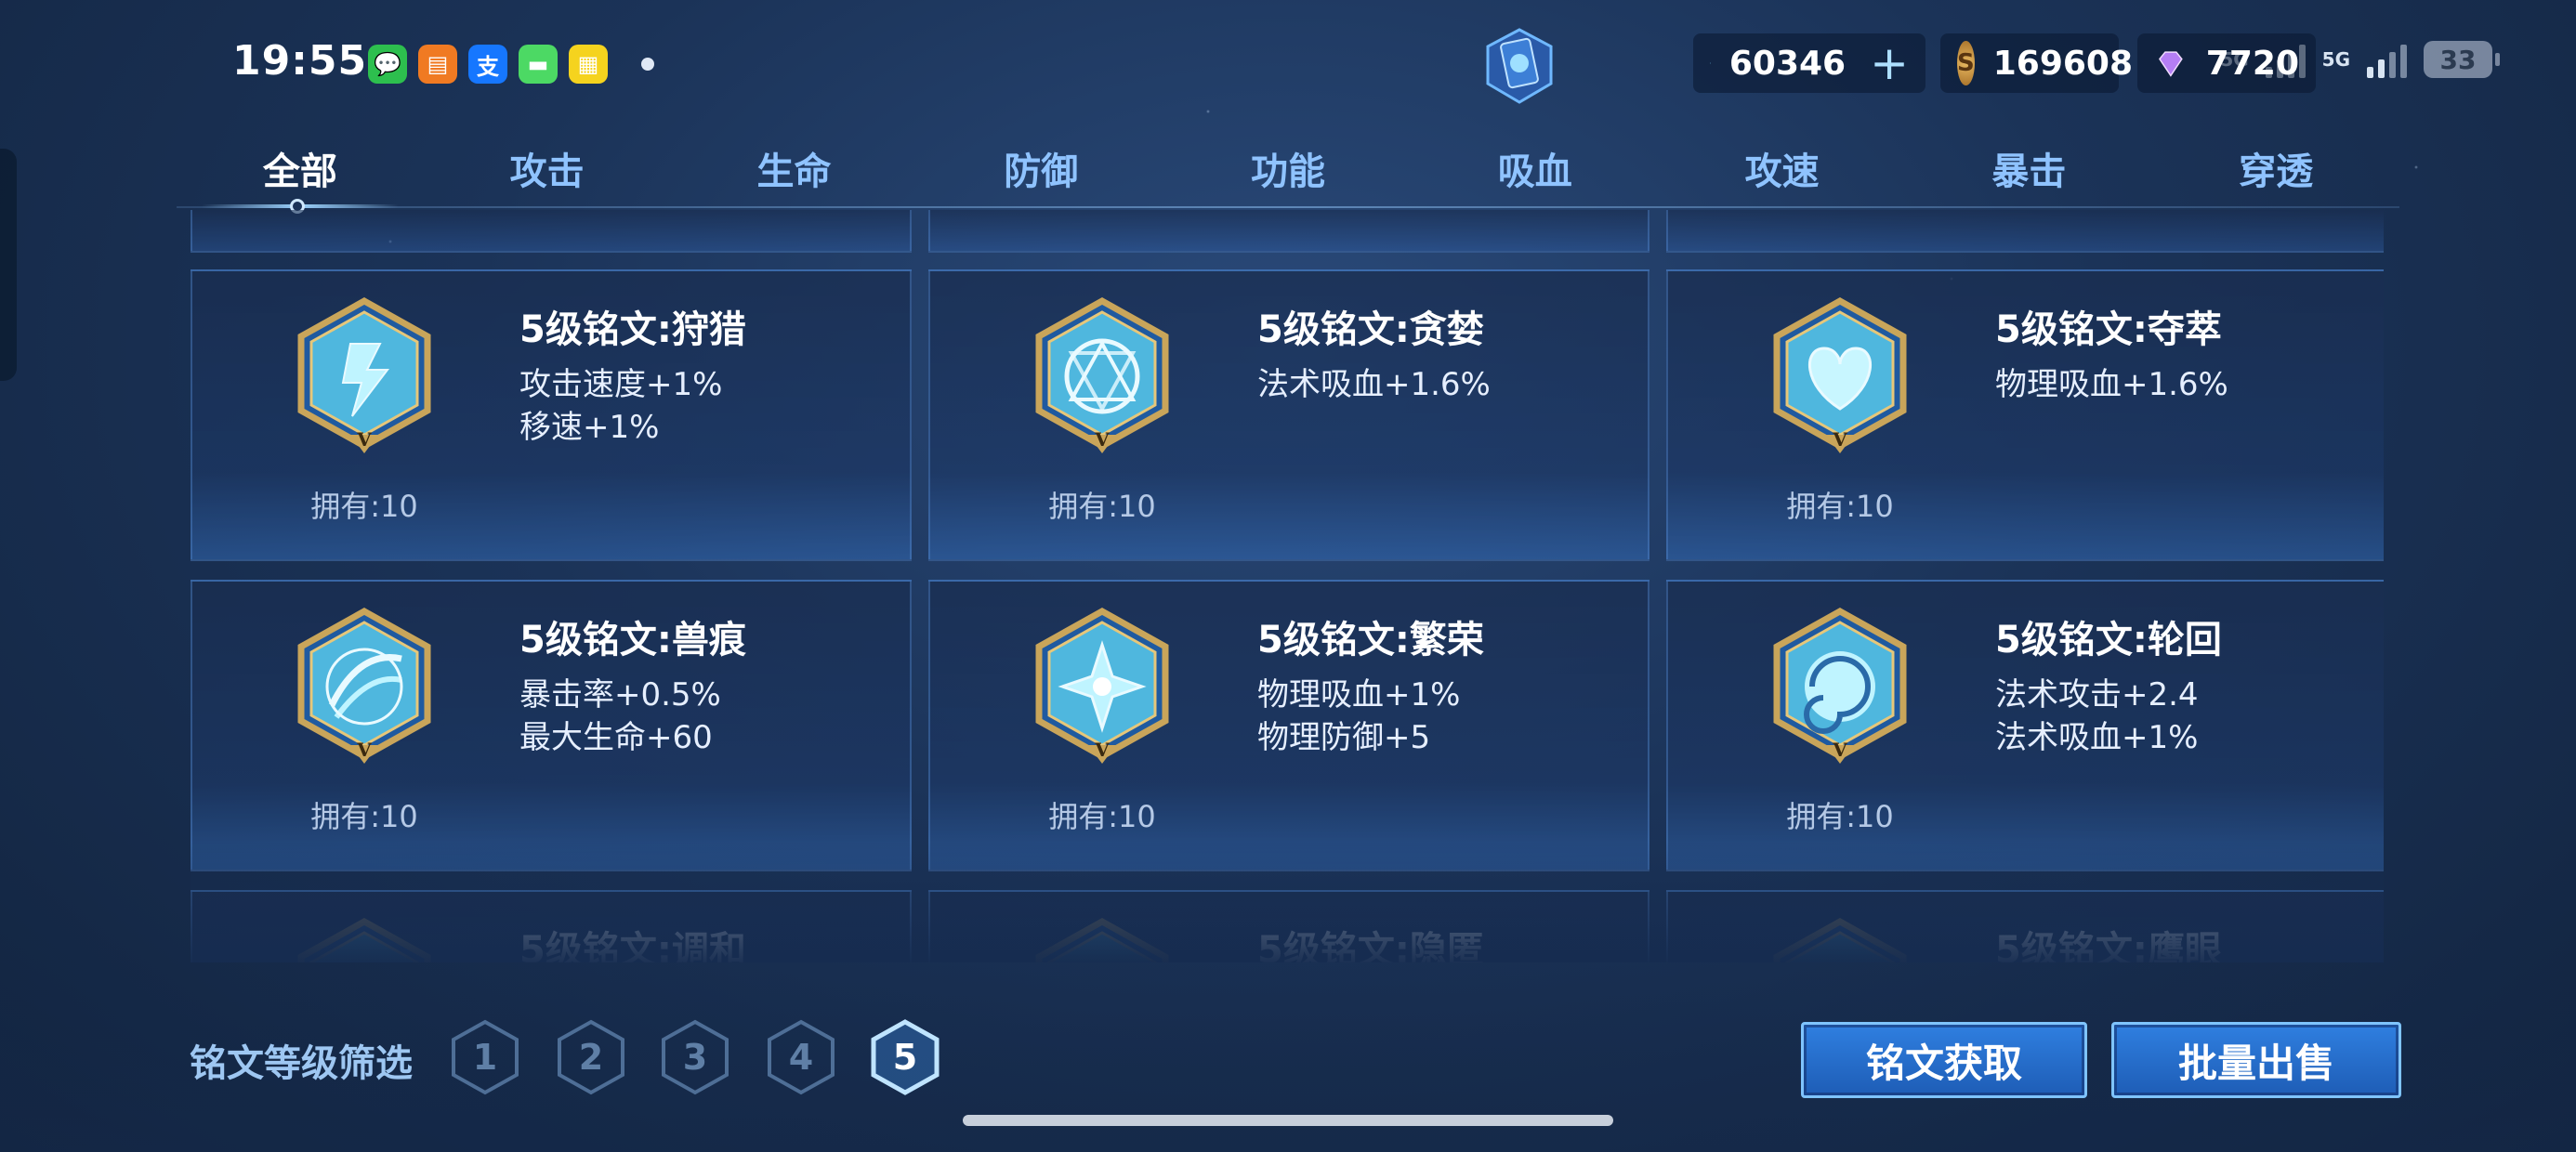 The image size is (2576, 1152). I want to click on home-indicator, so click(1288, 1120).